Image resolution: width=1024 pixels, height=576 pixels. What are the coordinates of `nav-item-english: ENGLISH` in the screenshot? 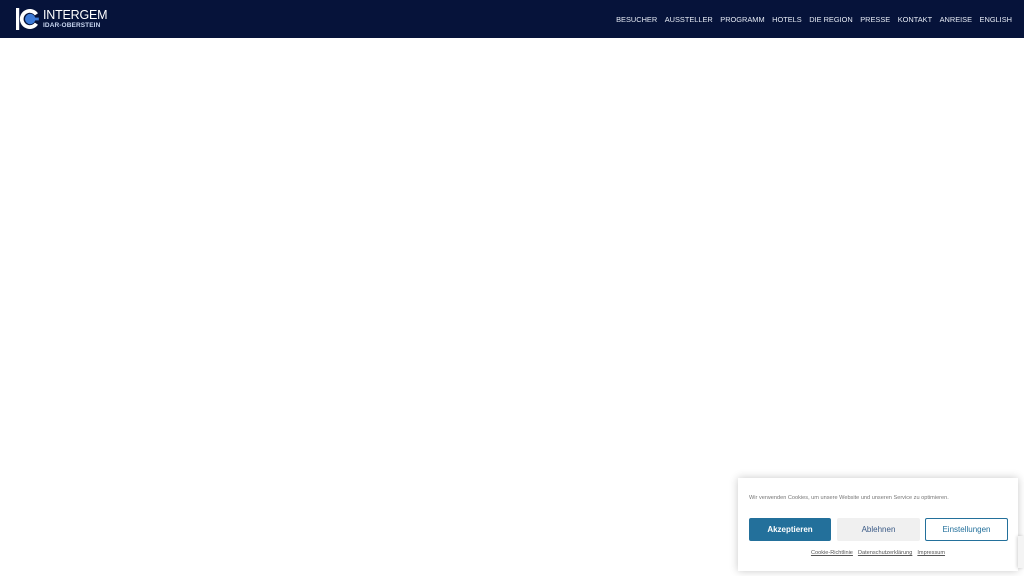 It's located at (996, 19).